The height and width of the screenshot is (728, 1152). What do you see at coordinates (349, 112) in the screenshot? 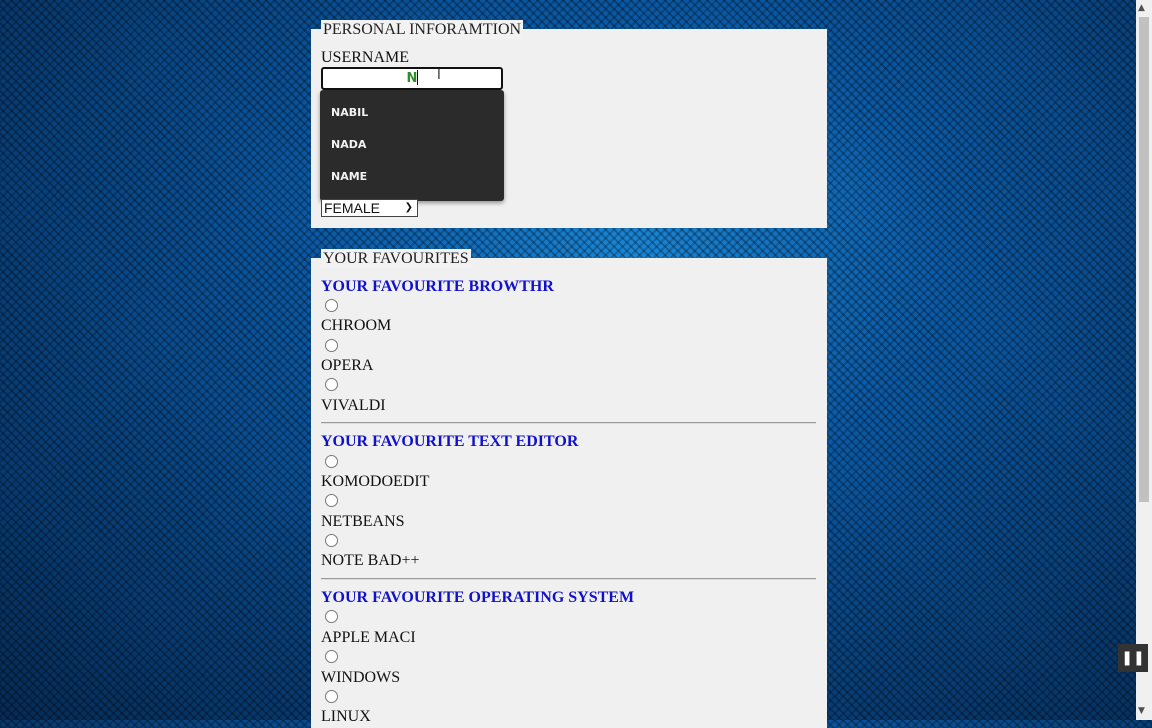
I see `autocomplete-option: NABIL` at bounding box center [349, 112].